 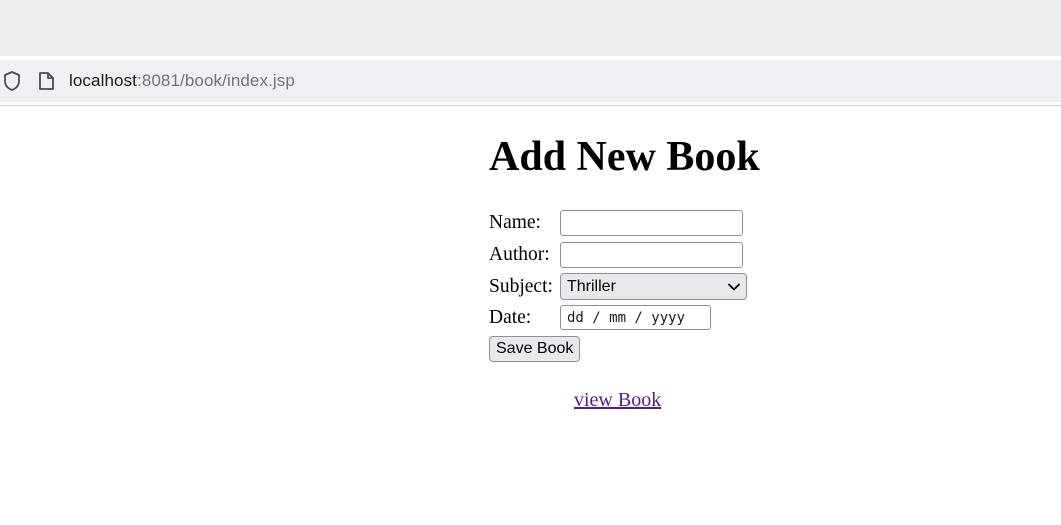 What do you see at coordinates (530, 105) in the screenshot?
I see `toolbar-divider` at bounding box center [530, 105].